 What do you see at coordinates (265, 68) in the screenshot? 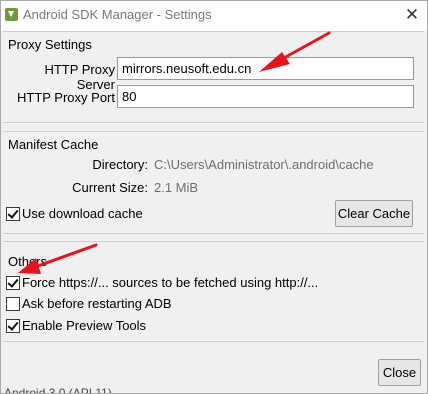
I see `http-proxy-server-input: mirrors.neusoft.edu.cn` at bounding box center [265, 68].